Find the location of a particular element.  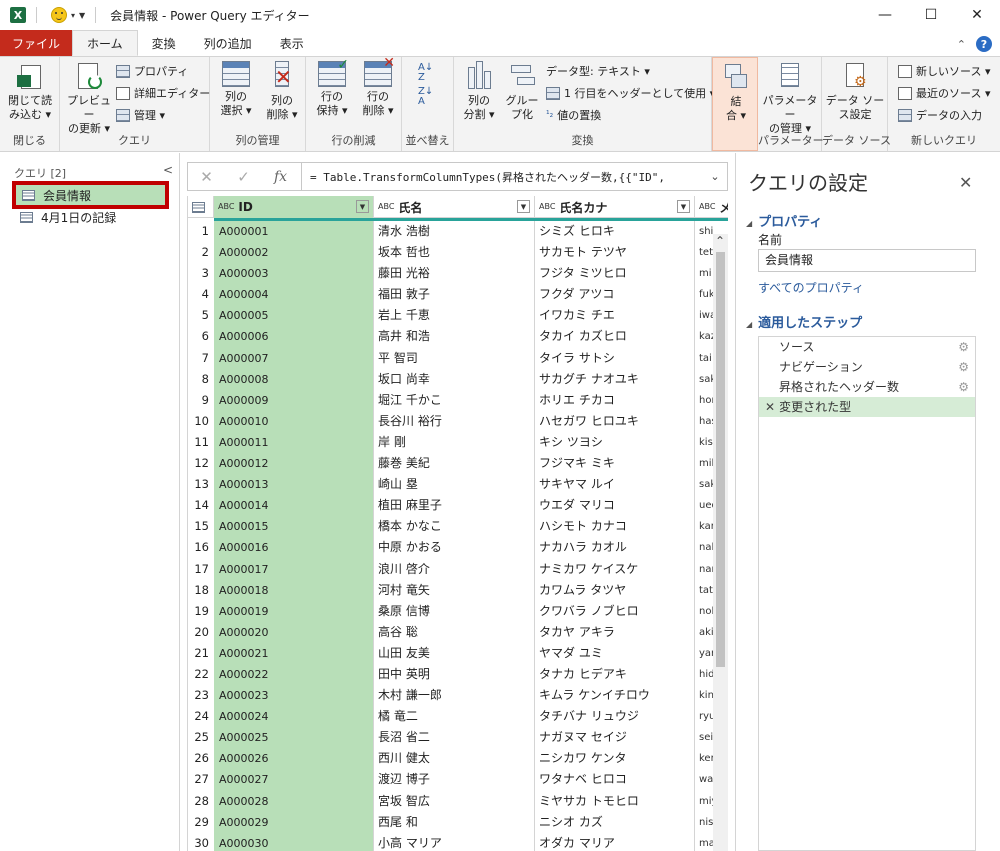

applied-steps-header: ◢ 適用したステップ is located at coordinates (804, 321).